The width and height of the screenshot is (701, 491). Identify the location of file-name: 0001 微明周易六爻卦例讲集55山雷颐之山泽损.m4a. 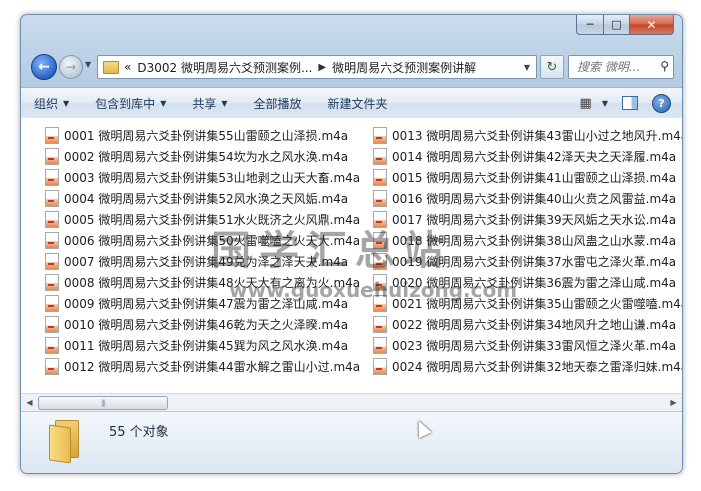
(206, 136).